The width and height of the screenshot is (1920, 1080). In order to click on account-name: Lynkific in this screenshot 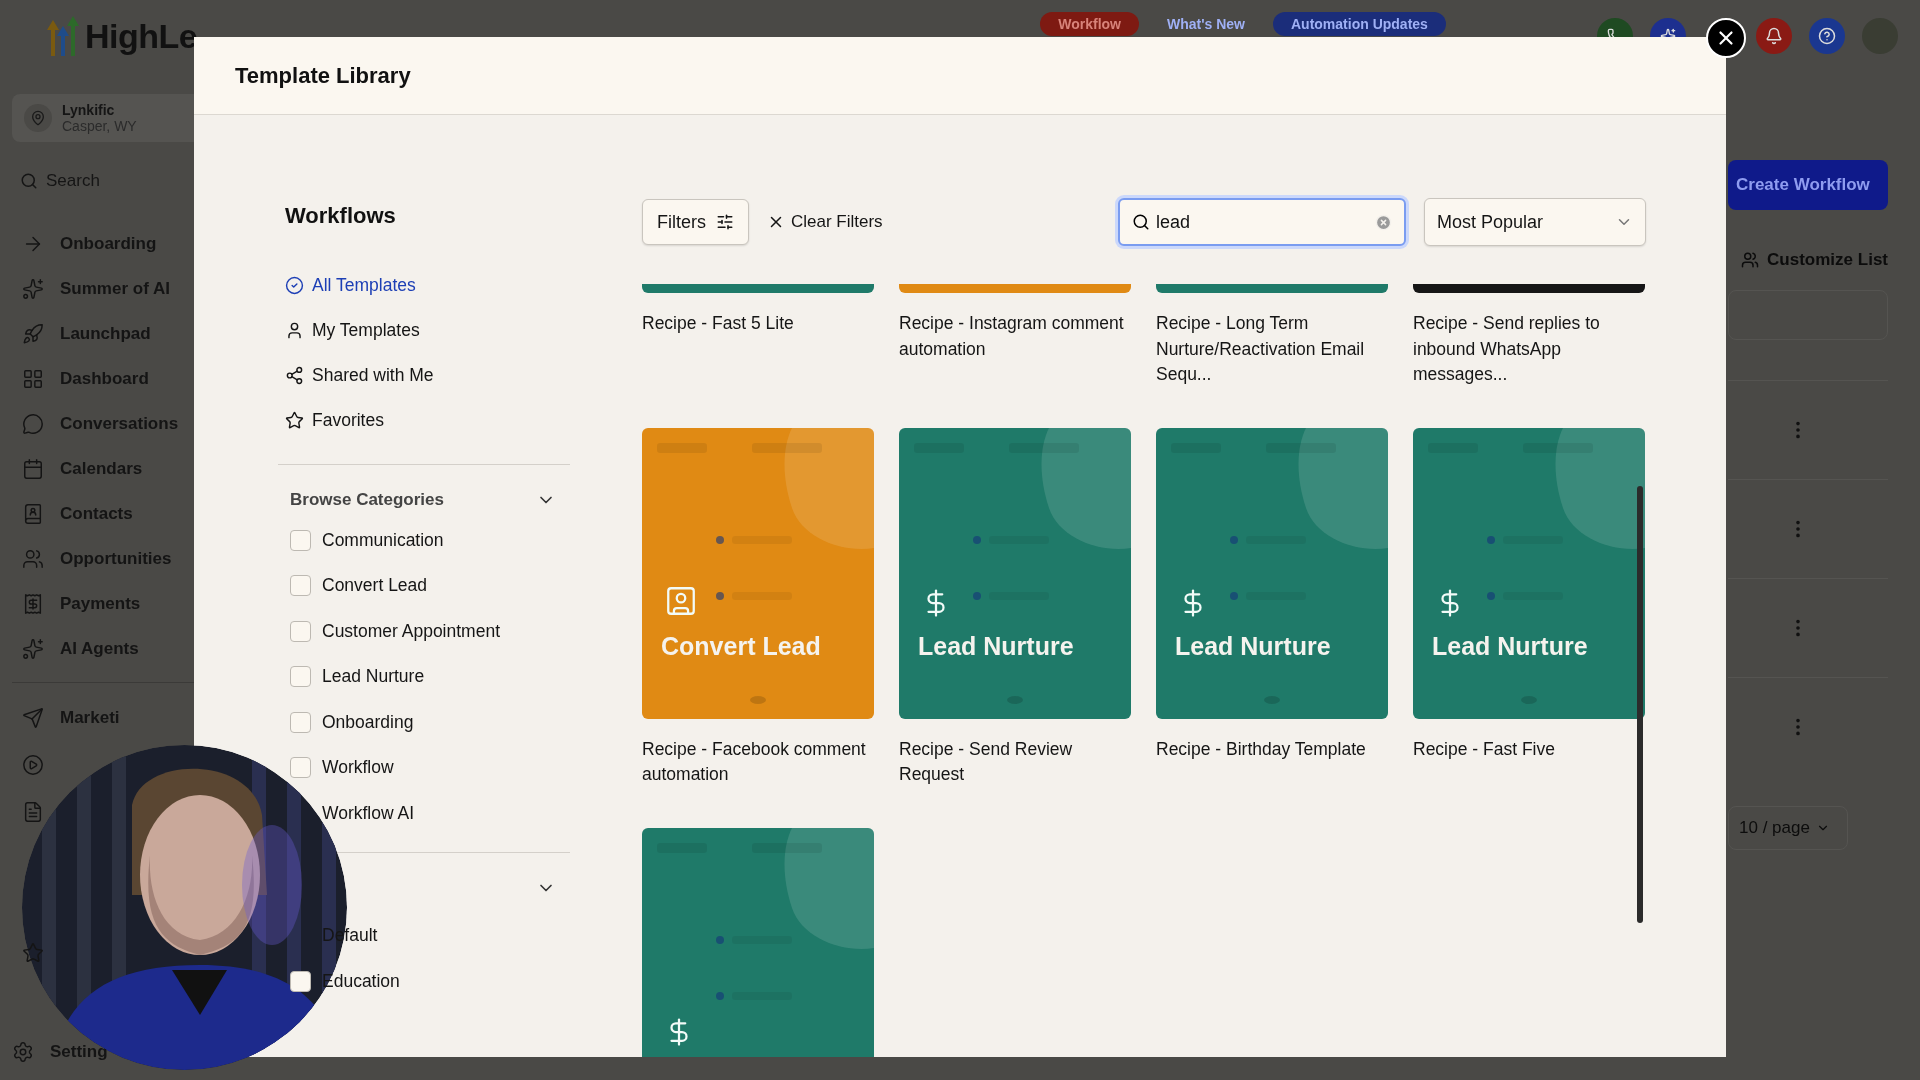, I will do `click(89, 110)`.